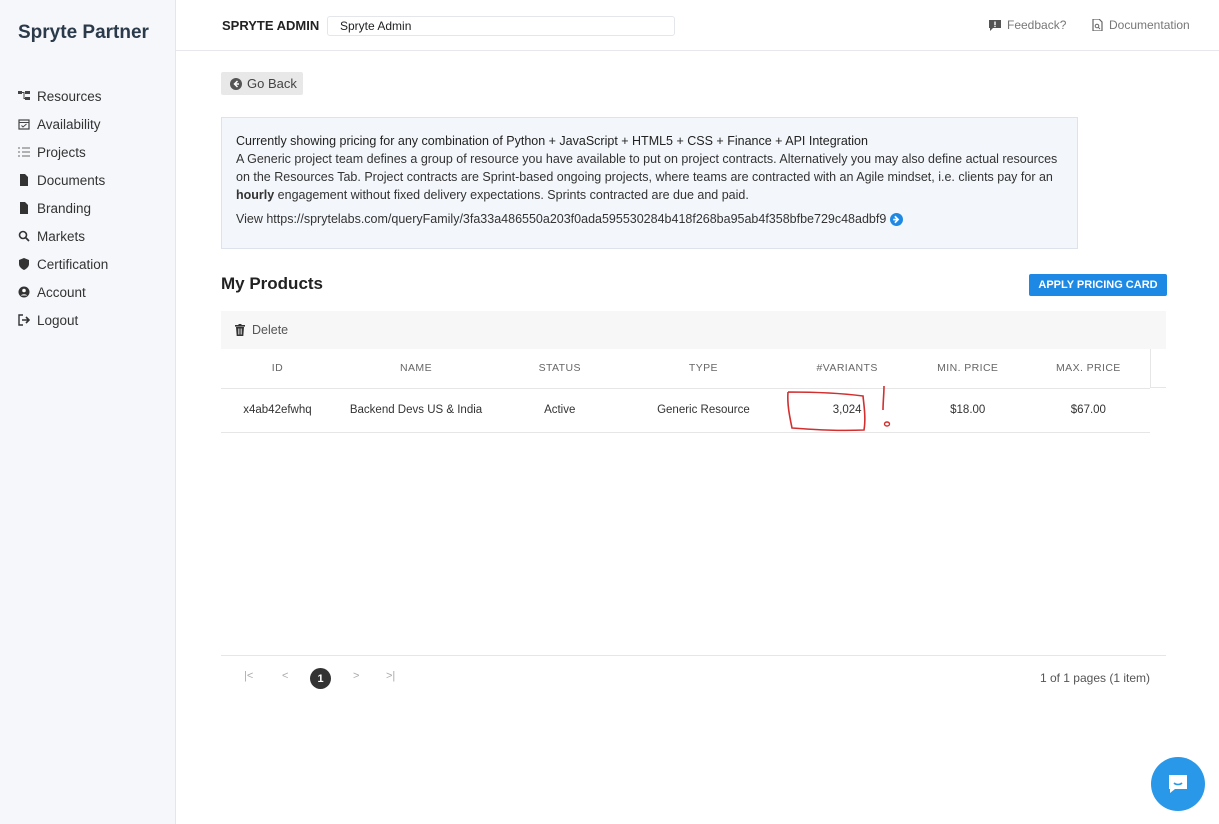  I want to click on column-header-type: TYPE, so click(703, 369).